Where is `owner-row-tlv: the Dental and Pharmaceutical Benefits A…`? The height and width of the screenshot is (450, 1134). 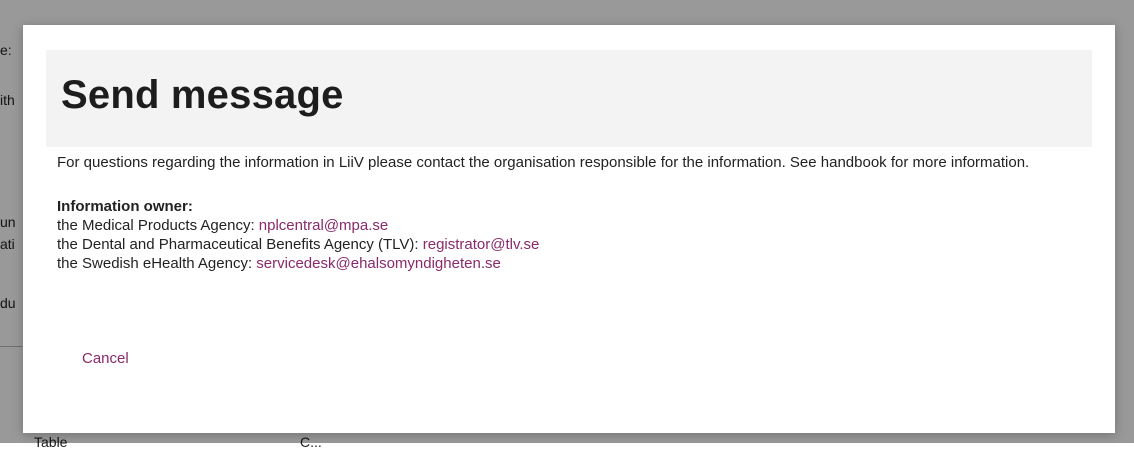 owner-row-tlv: the Dental and Pharmaceutical Benefits A… is located at coordinates (572, 244).